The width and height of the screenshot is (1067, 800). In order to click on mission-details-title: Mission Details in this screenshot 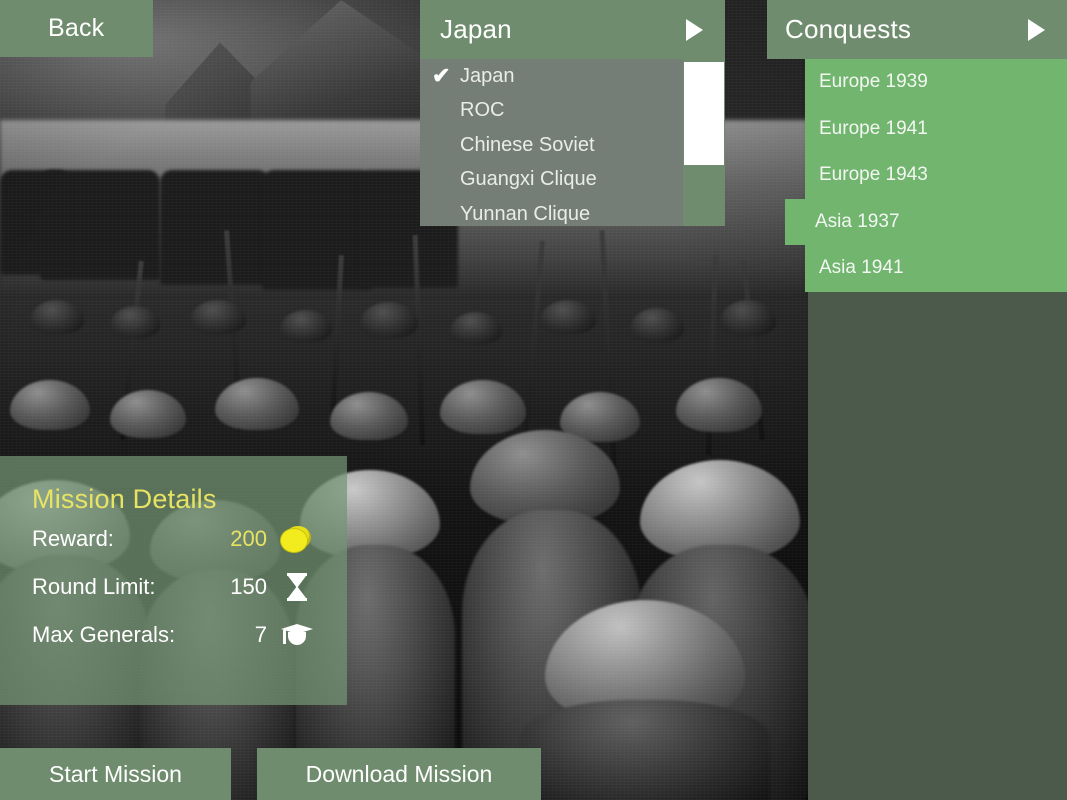, I will do `click(124, 499)`.